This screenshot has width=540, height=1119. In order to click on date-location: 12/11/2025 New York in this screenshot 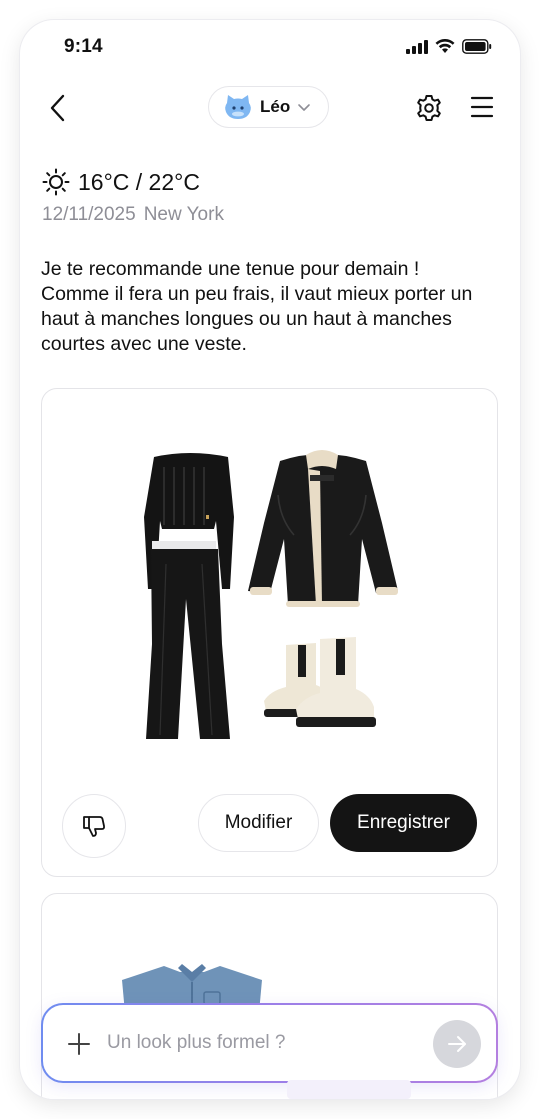, I will do `click(133, 215)`.